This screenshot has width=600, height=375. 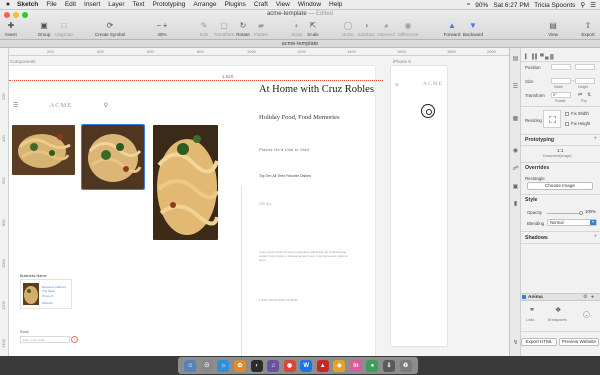 I want to click on menu-file: File, so click(x=51, y=4).